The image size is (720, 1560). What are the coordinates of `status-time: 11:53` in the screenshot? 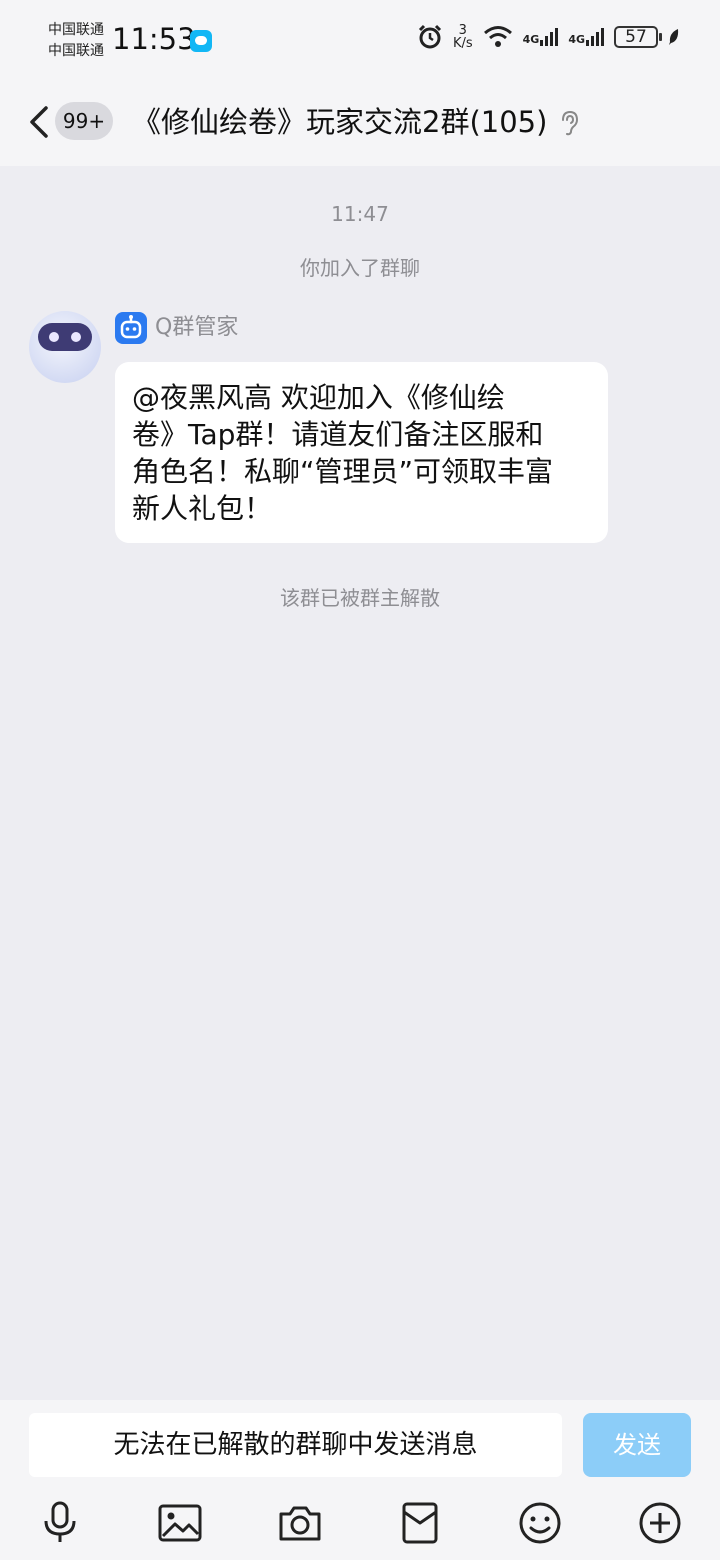 It's located at (154, 39).